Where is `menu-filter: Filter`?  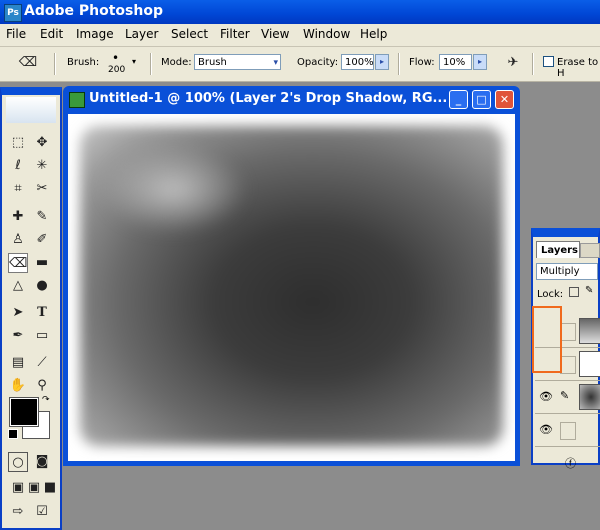 menu-filter: Filter is located at coordinates (235, 34).